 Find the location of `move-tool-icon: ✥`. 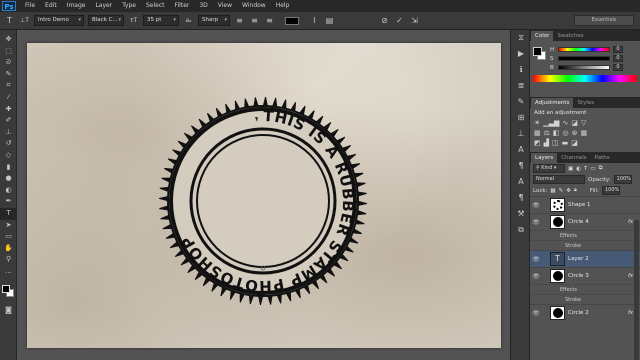

move-tool-icon: ✥ is located at coordinates (8, 40).